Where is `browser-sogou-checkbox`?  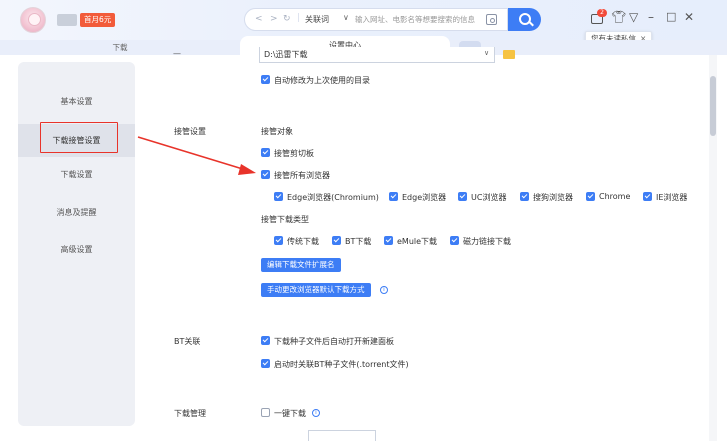 browser-sogou-checkbox is located at coordinates (524, 196).